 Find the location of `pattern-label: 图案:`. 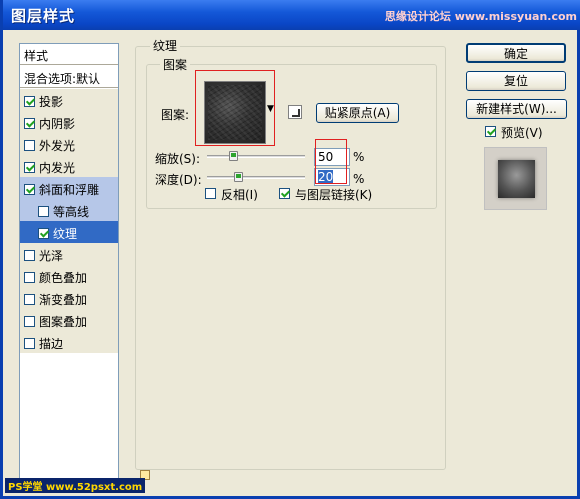

pattern-label: 图案: is located at coordinates (175, 115).